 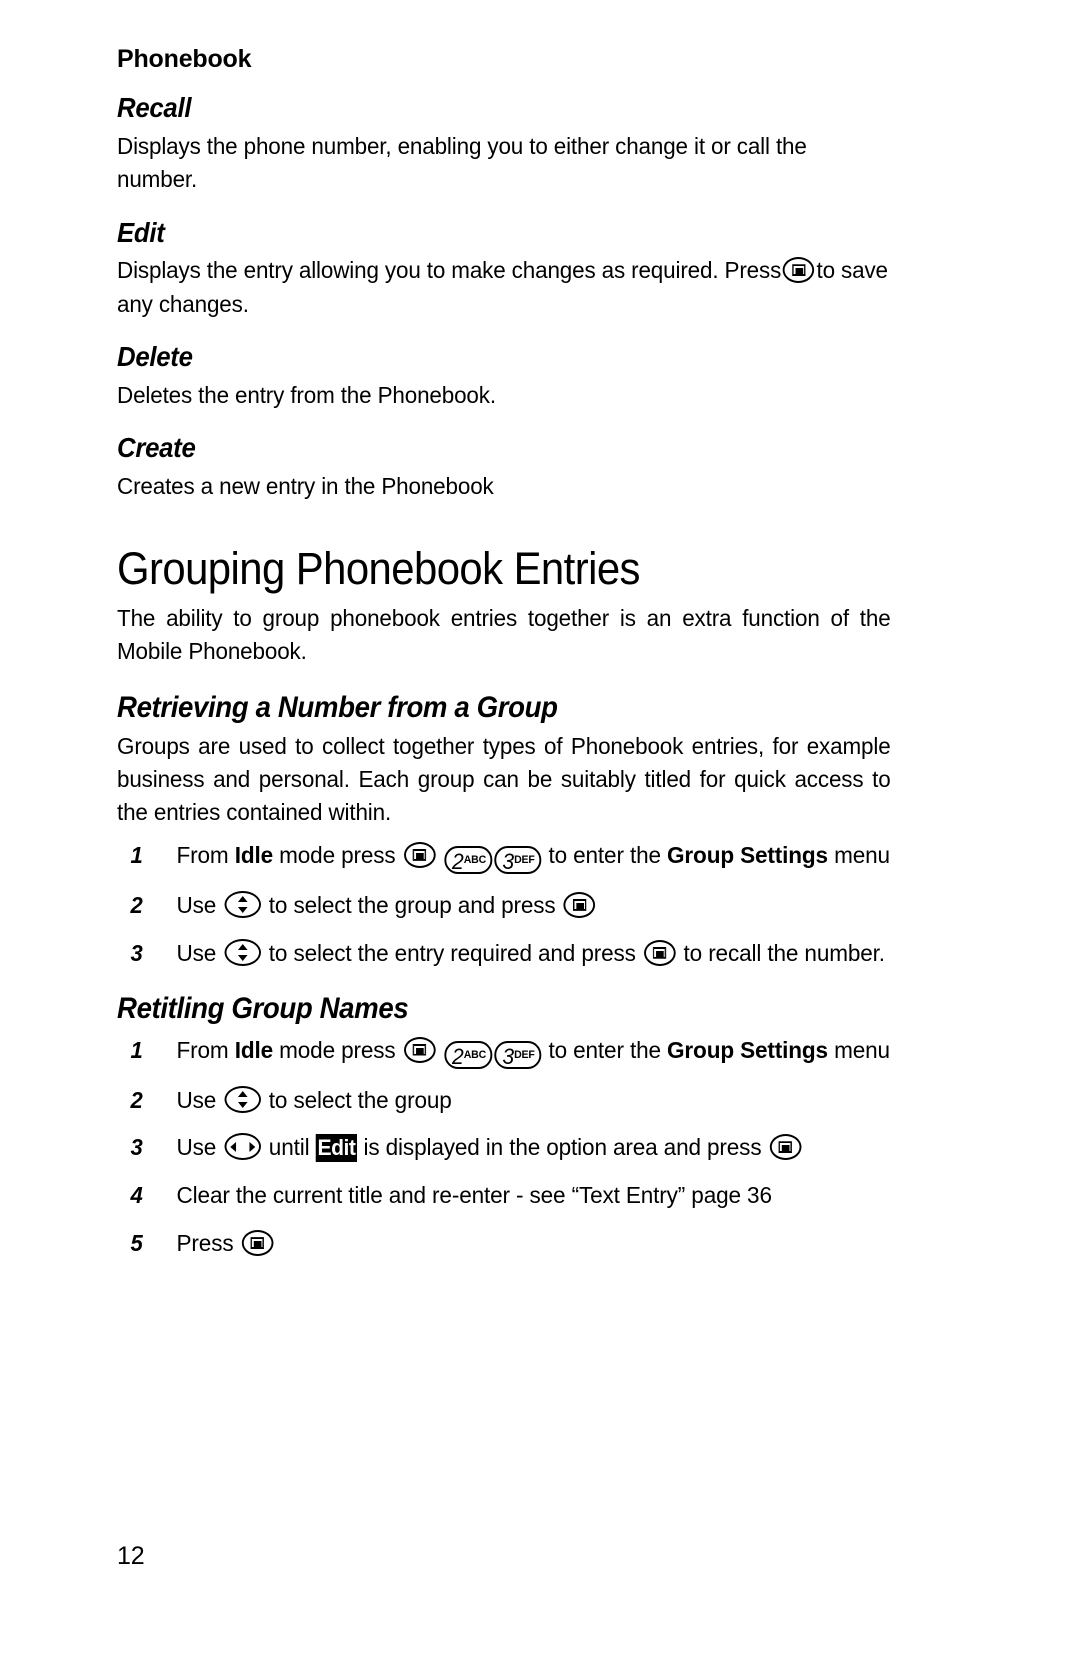 I want to click on heading-recall: Recall, so click(x=154, y=107).